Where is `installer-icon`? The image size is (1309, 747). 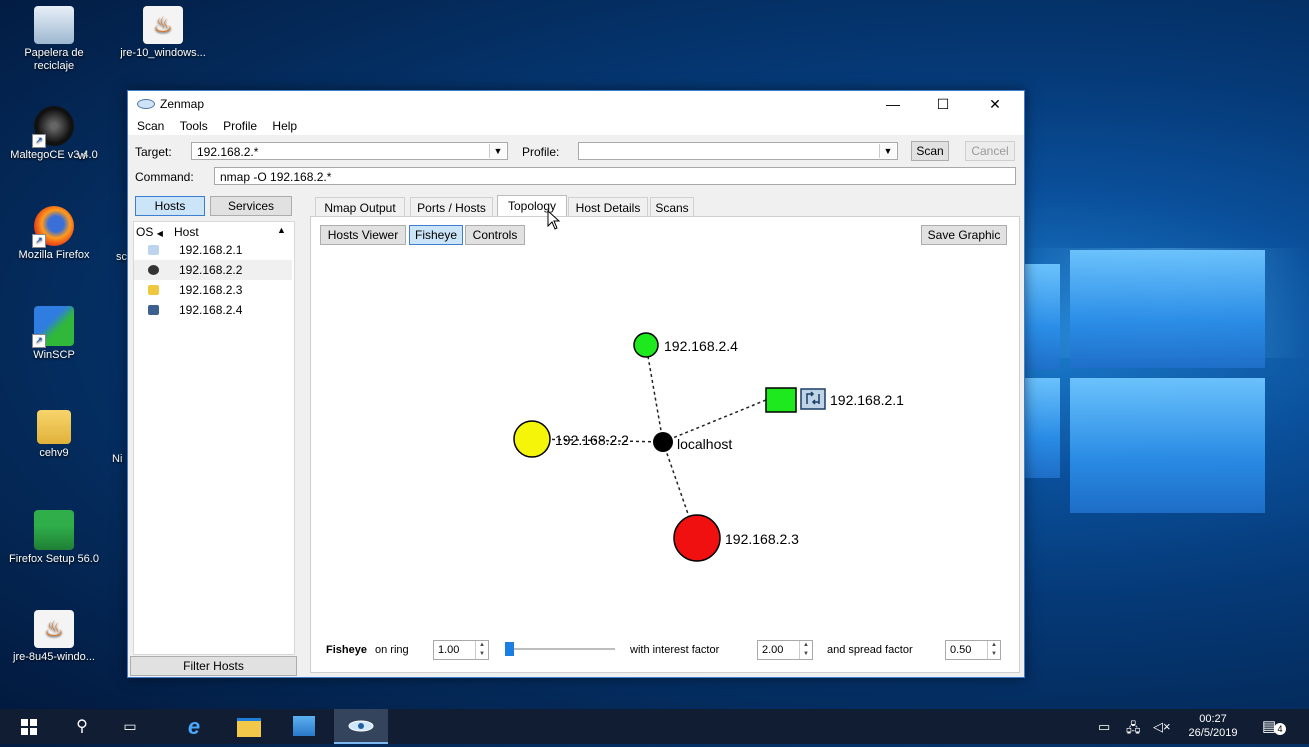 installer-icon is located at coordinates (54, 530).